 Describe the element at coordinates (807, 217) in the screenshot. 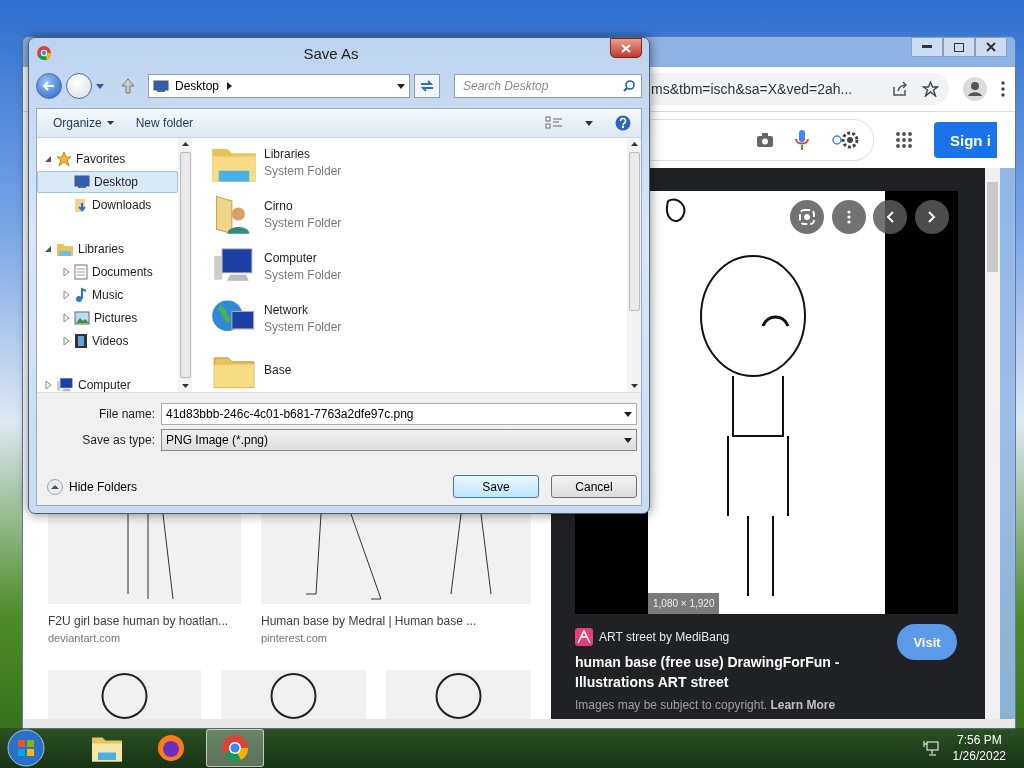

I see `lens-icon` at that location.